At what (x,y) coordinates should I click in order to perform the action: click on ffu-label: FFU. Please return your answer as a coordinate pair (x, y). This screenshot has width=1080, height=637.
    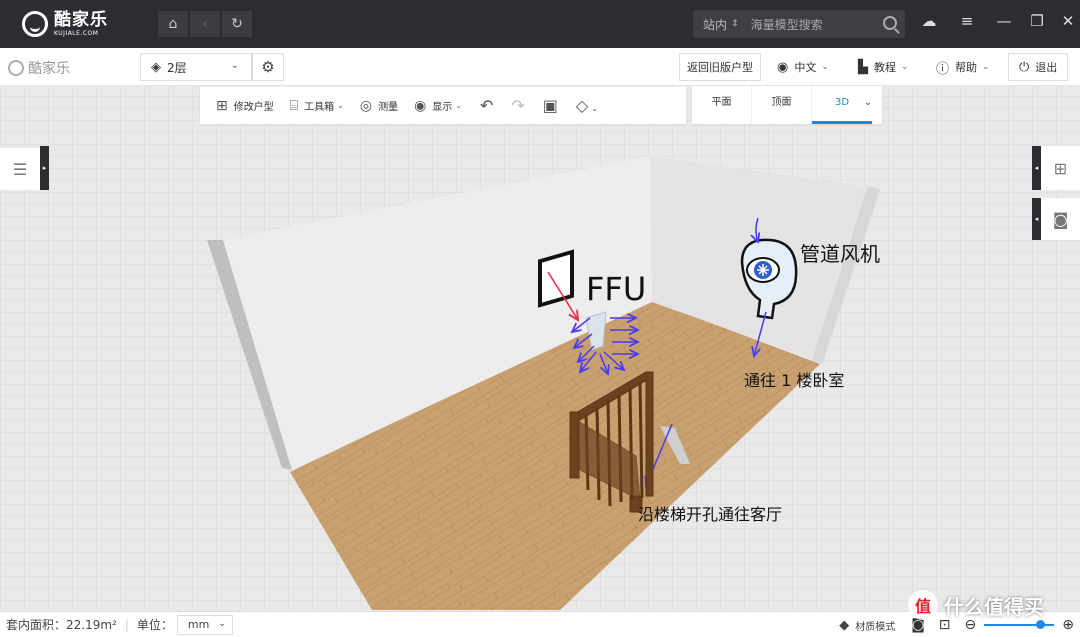
    Looking at the image, I should click on (616, 289).